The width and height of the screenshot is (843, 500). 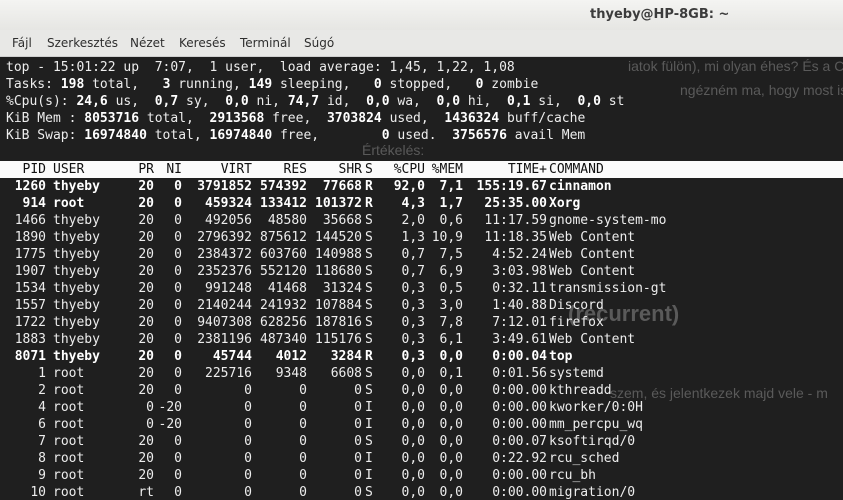 What do you see at coordinates (30, 220) in the screenshot?
I see `cell-pid: 1466` at bounding box center [30, 220].